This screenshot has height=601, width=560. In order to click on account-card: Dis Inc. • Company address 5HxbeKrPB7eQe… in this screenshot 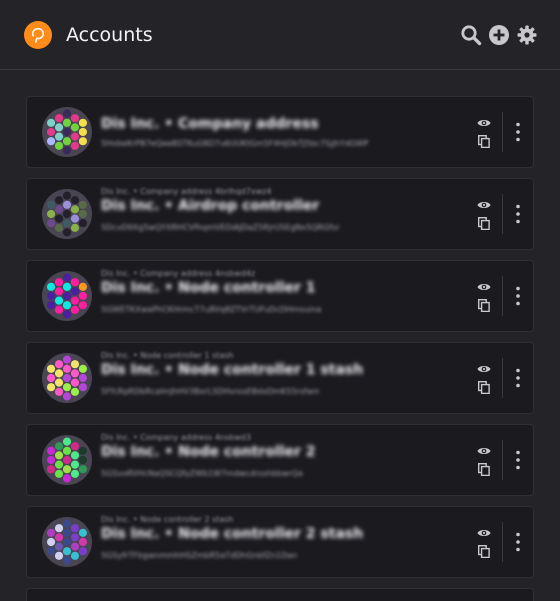, I will do `click(280, 132)`.